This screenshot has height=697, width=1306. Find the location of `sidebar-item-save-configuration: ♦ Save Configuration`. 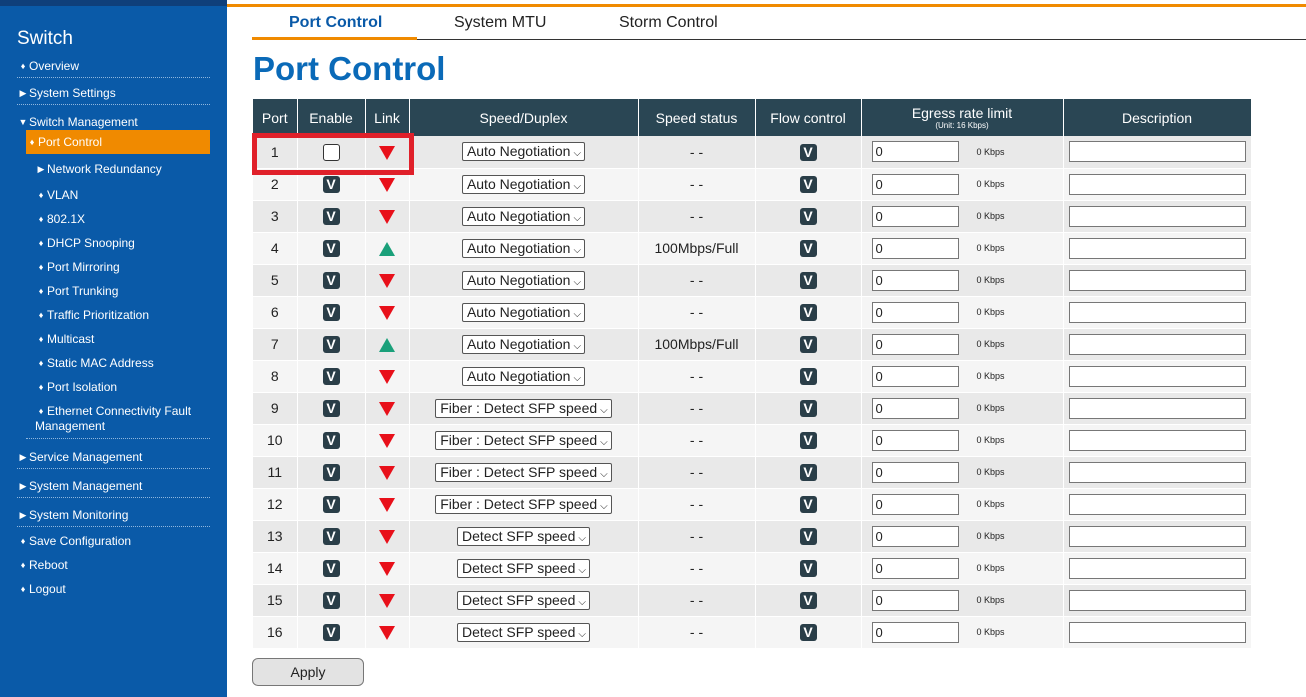

sidebar-item-save-configuration: ♦ Save Configuration is located at coordinates (113, 541).